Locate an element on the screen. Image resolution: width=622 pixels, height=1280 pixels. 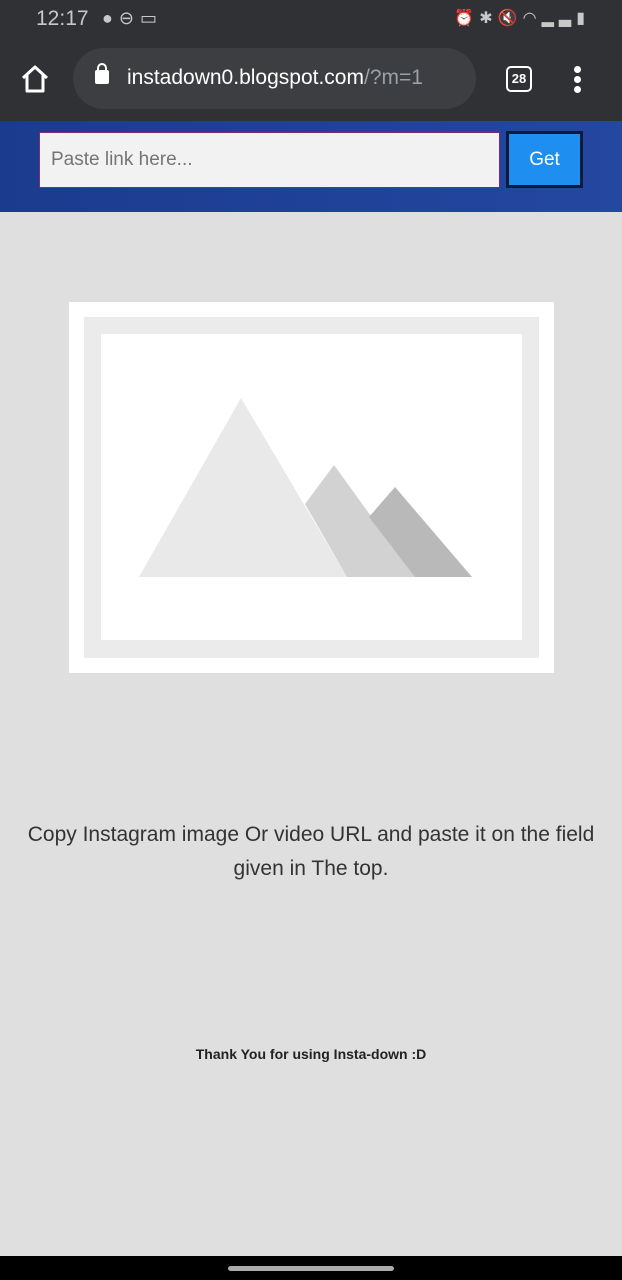
home-icon is located at coordinates (35, 79).